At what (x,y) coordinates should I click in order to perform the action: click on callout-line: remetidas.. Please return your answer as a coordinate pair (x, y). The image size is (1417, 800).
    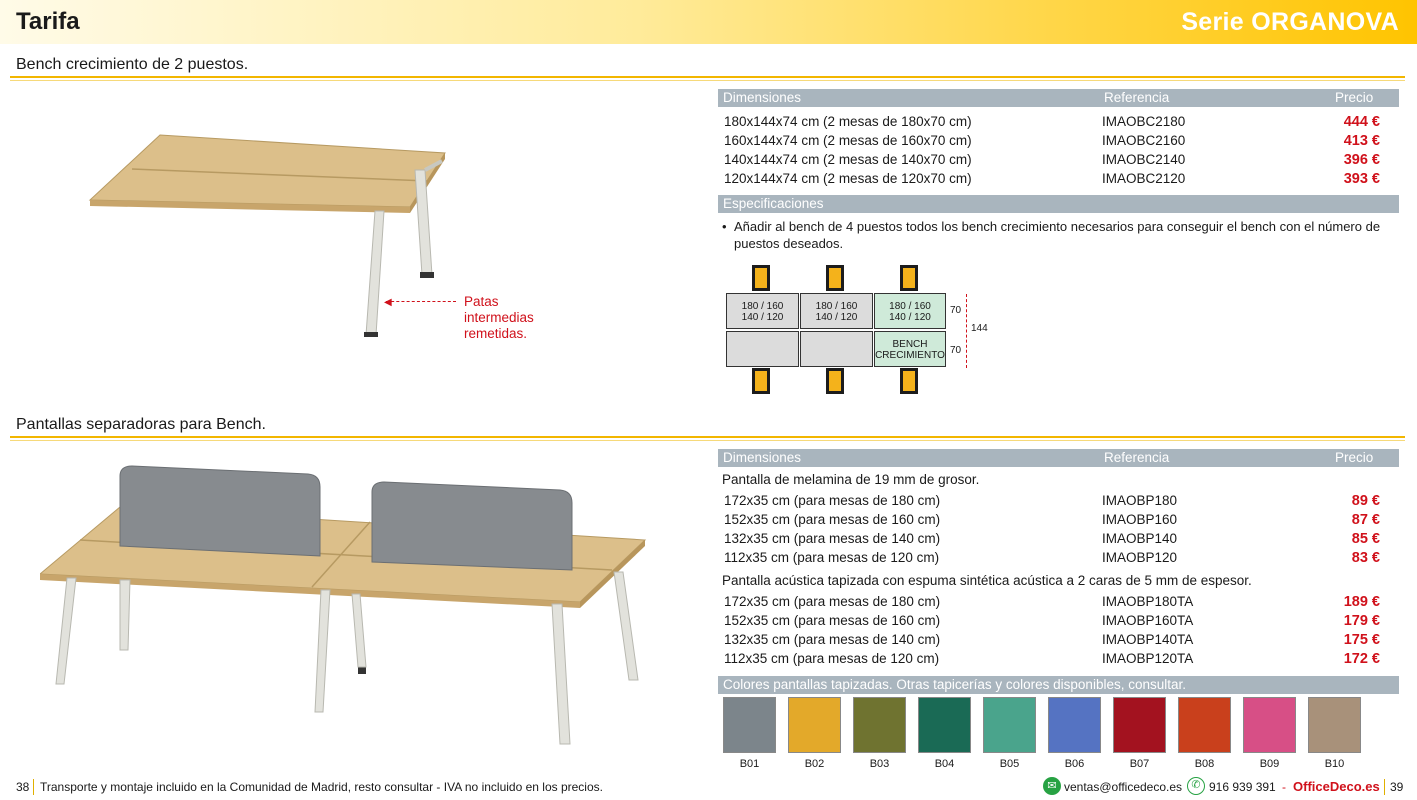
    Looking at the image, I should click on (496, 333).